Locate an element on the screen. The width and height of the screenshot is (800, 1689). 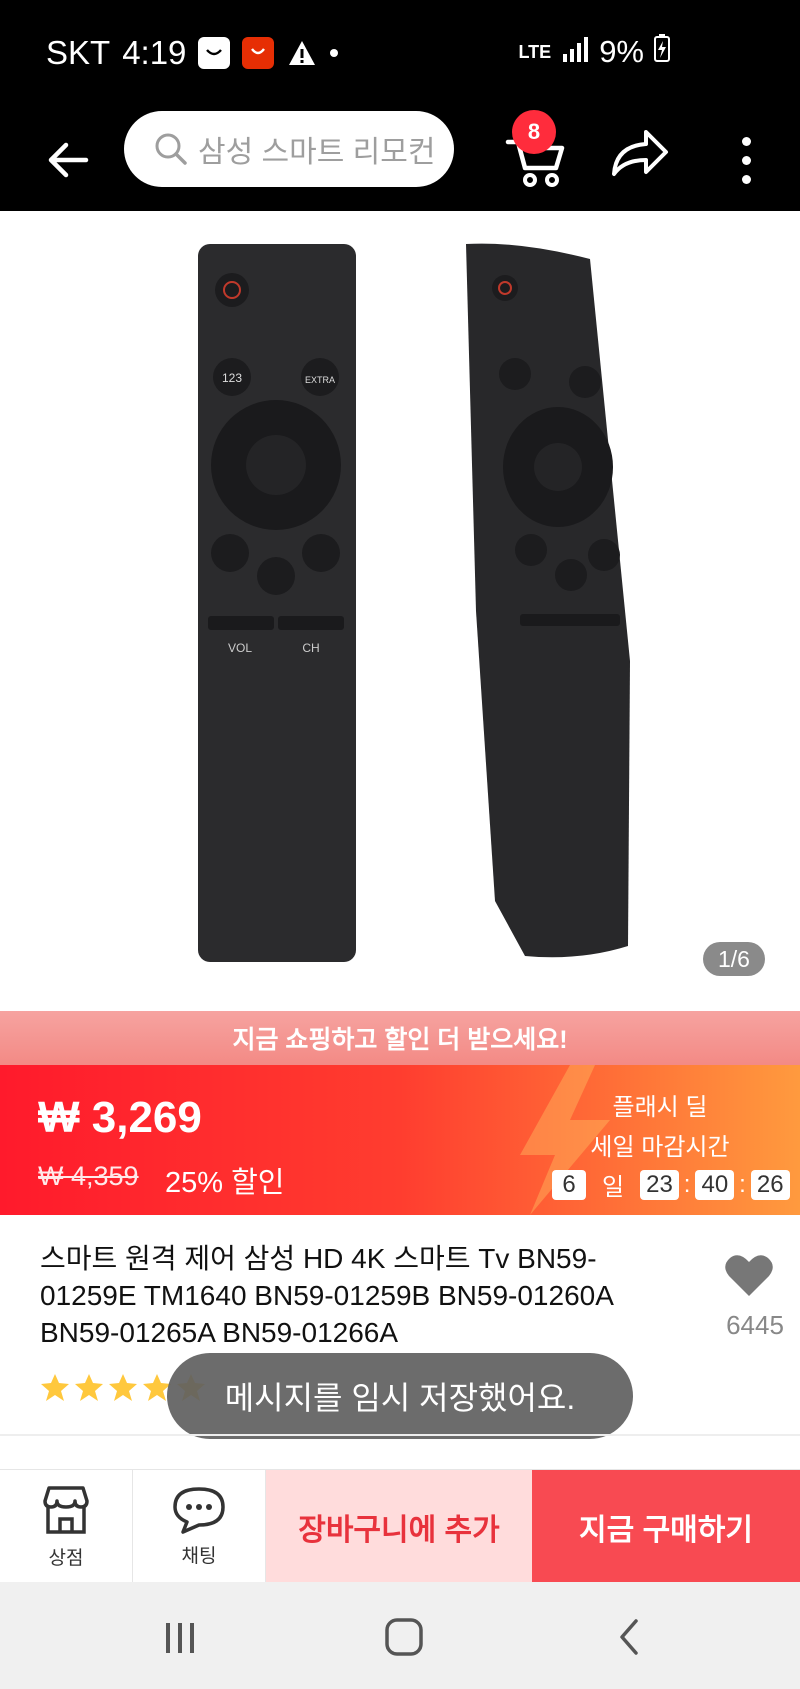
more-vertical-icon is located at coordinates (746, 141).